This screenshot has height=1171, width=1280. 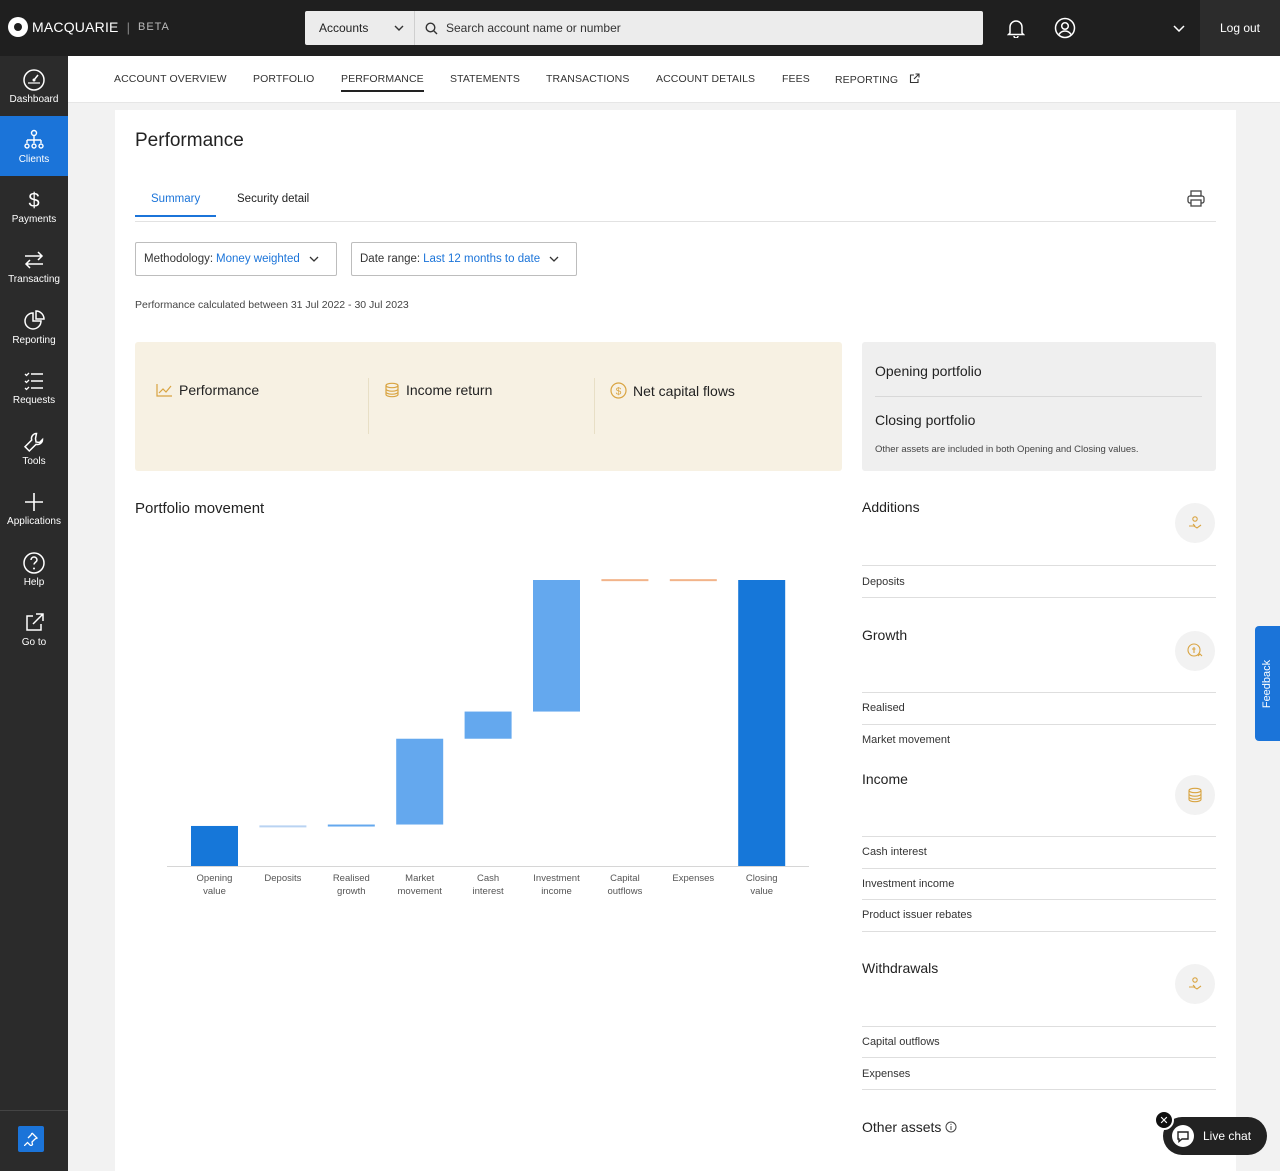 I want to click on chart-tick-label-line: Expenses, so click(x=693, y=878).